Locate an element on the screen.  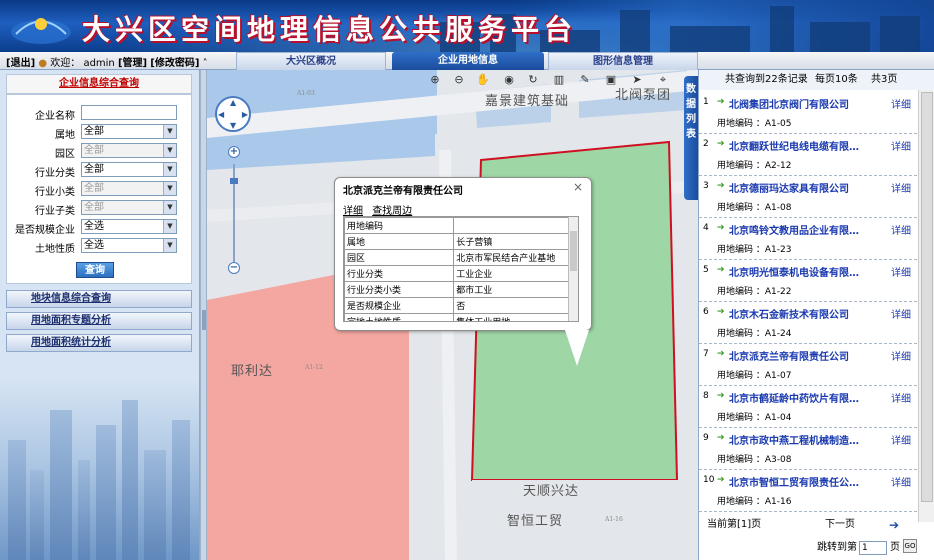
industry-minor-select: 全部 ▼ is located at coordinates (129, 188).